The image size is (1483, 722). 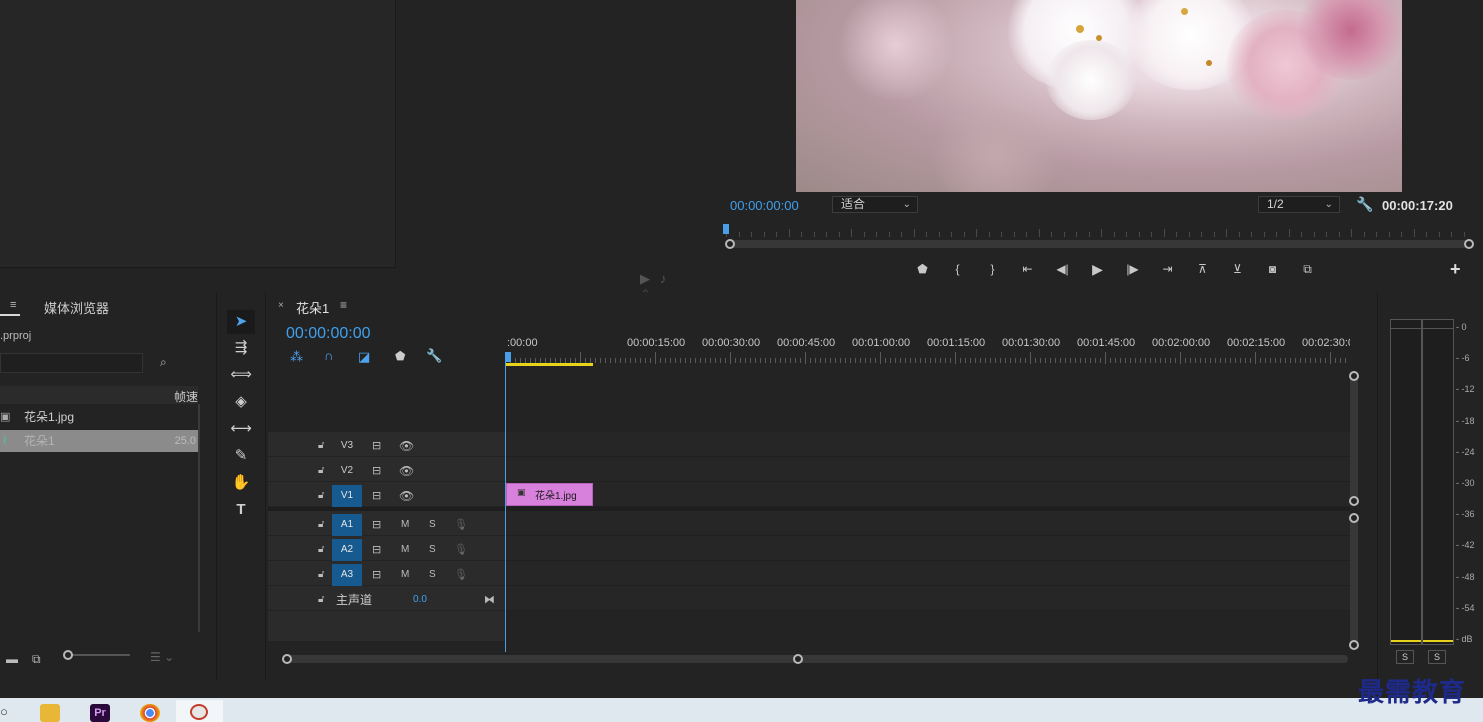 What do you see at coordinates (1354, 581) in the screenshot?
I see `audio-track-scrollbar` at bounding box center [1354, 581].